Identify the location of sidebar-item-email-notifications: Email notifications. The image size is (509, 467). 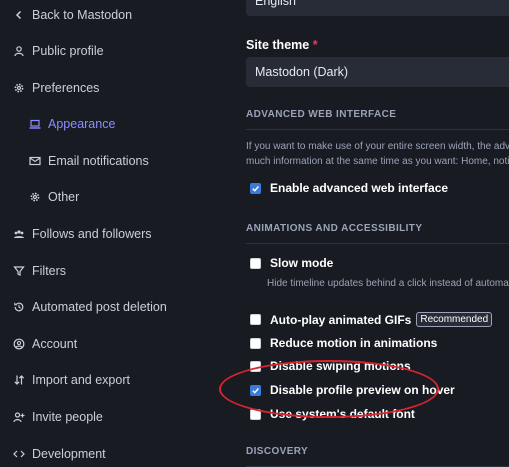
(88, 161).